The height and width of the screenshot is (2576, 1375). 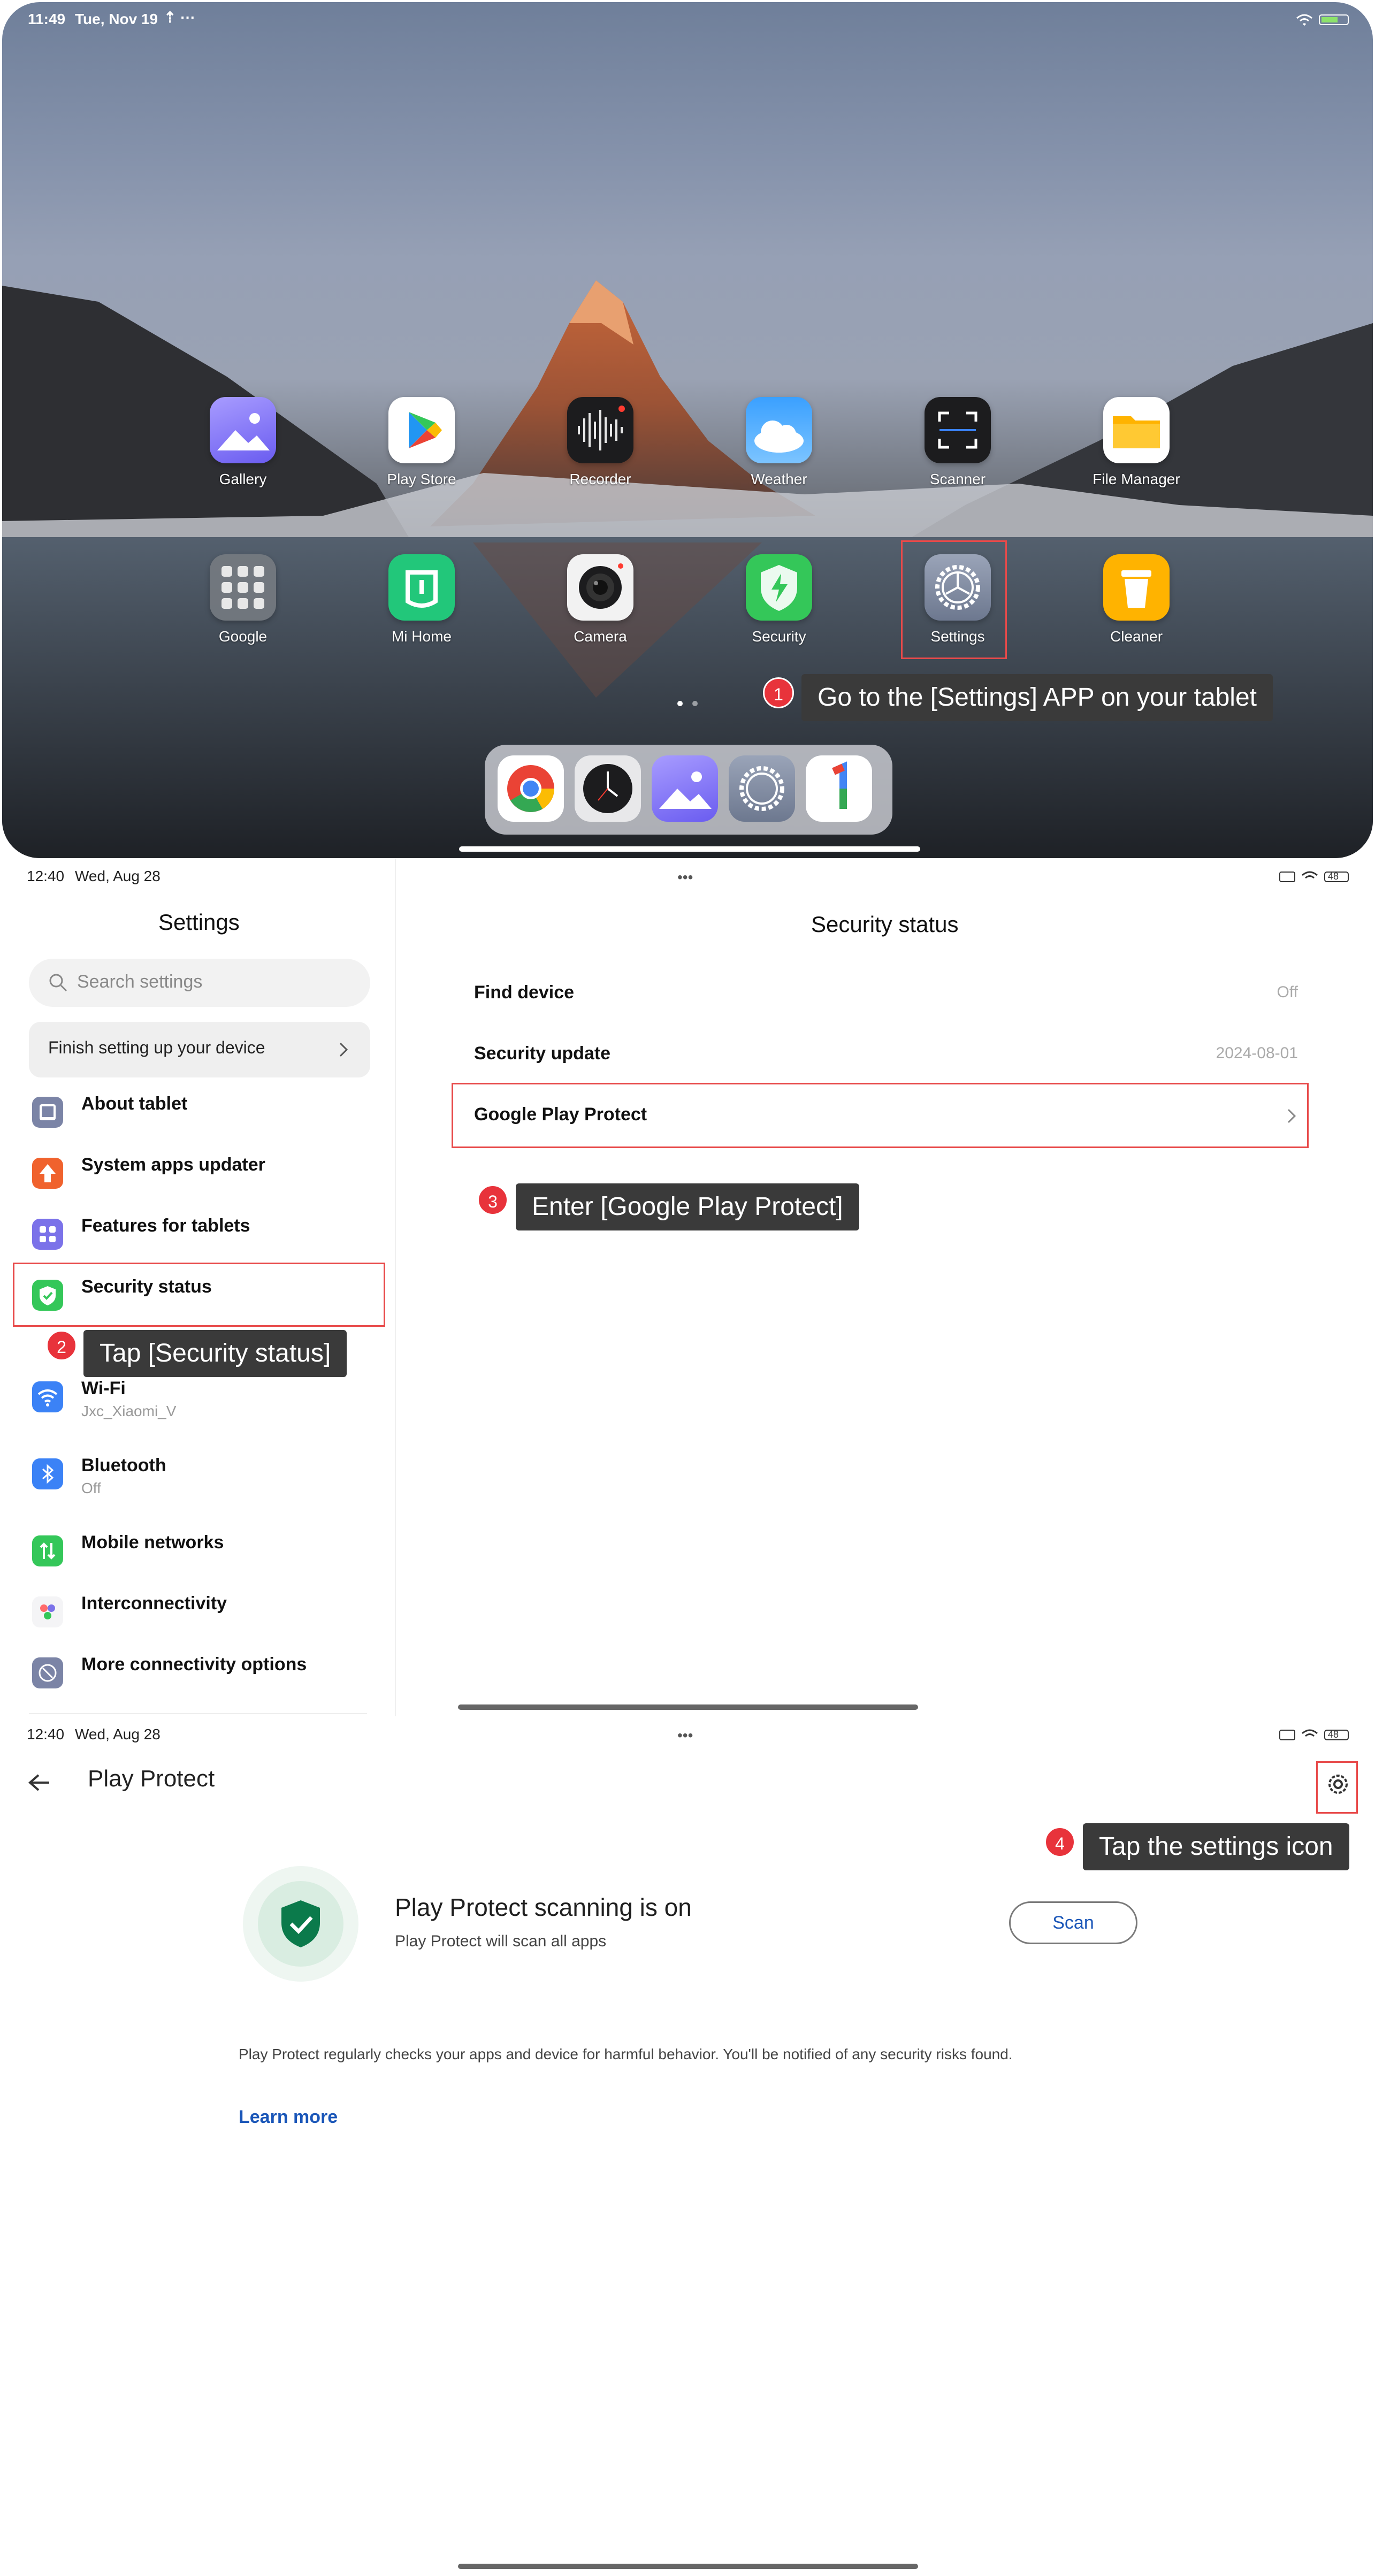 What do you see at coordinates (58, 983) in the screenshot?
I see `search-icon` at bounding box center [58, 983].